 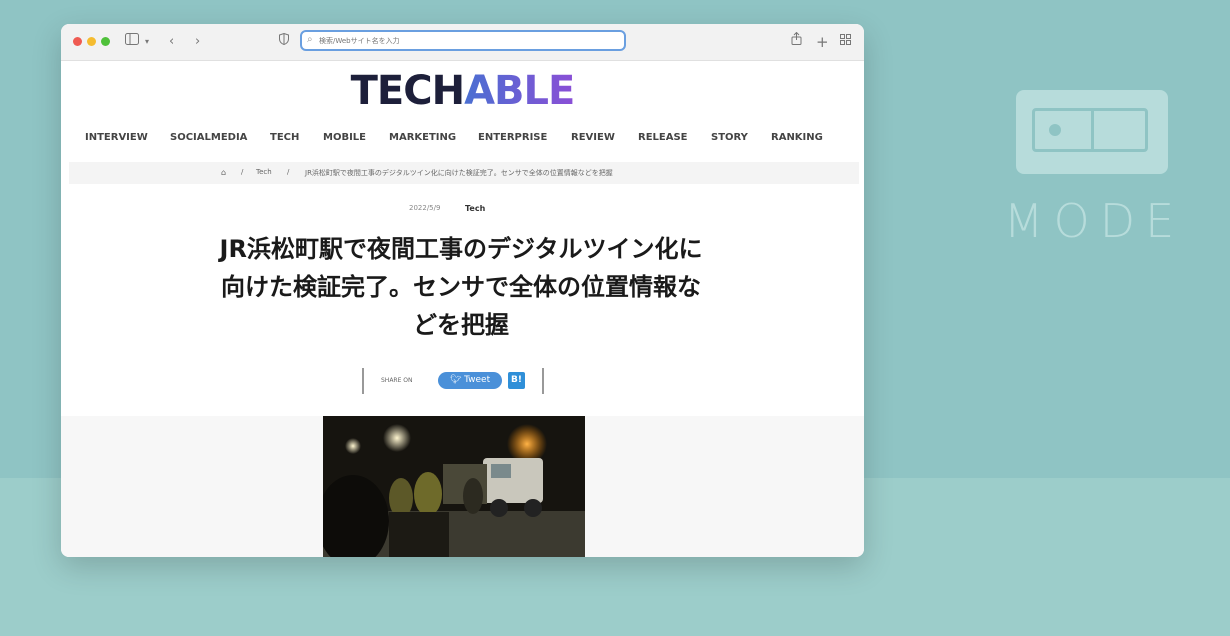 What do you see at coordinates (470, 380) in the screenshot?
I see `tweet-button: 🐦︎ Tweet` at bounding box center [470, 380].